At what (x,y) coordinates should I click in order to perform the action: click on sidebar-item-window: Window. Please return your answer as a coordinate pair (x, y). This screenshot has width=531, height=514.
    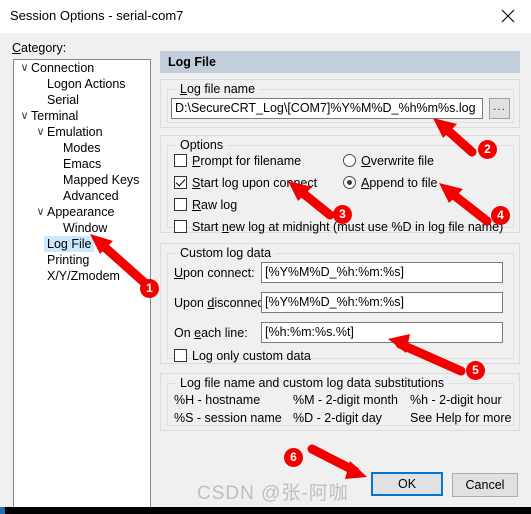
    Looking at the image, I should click on (82, 228).